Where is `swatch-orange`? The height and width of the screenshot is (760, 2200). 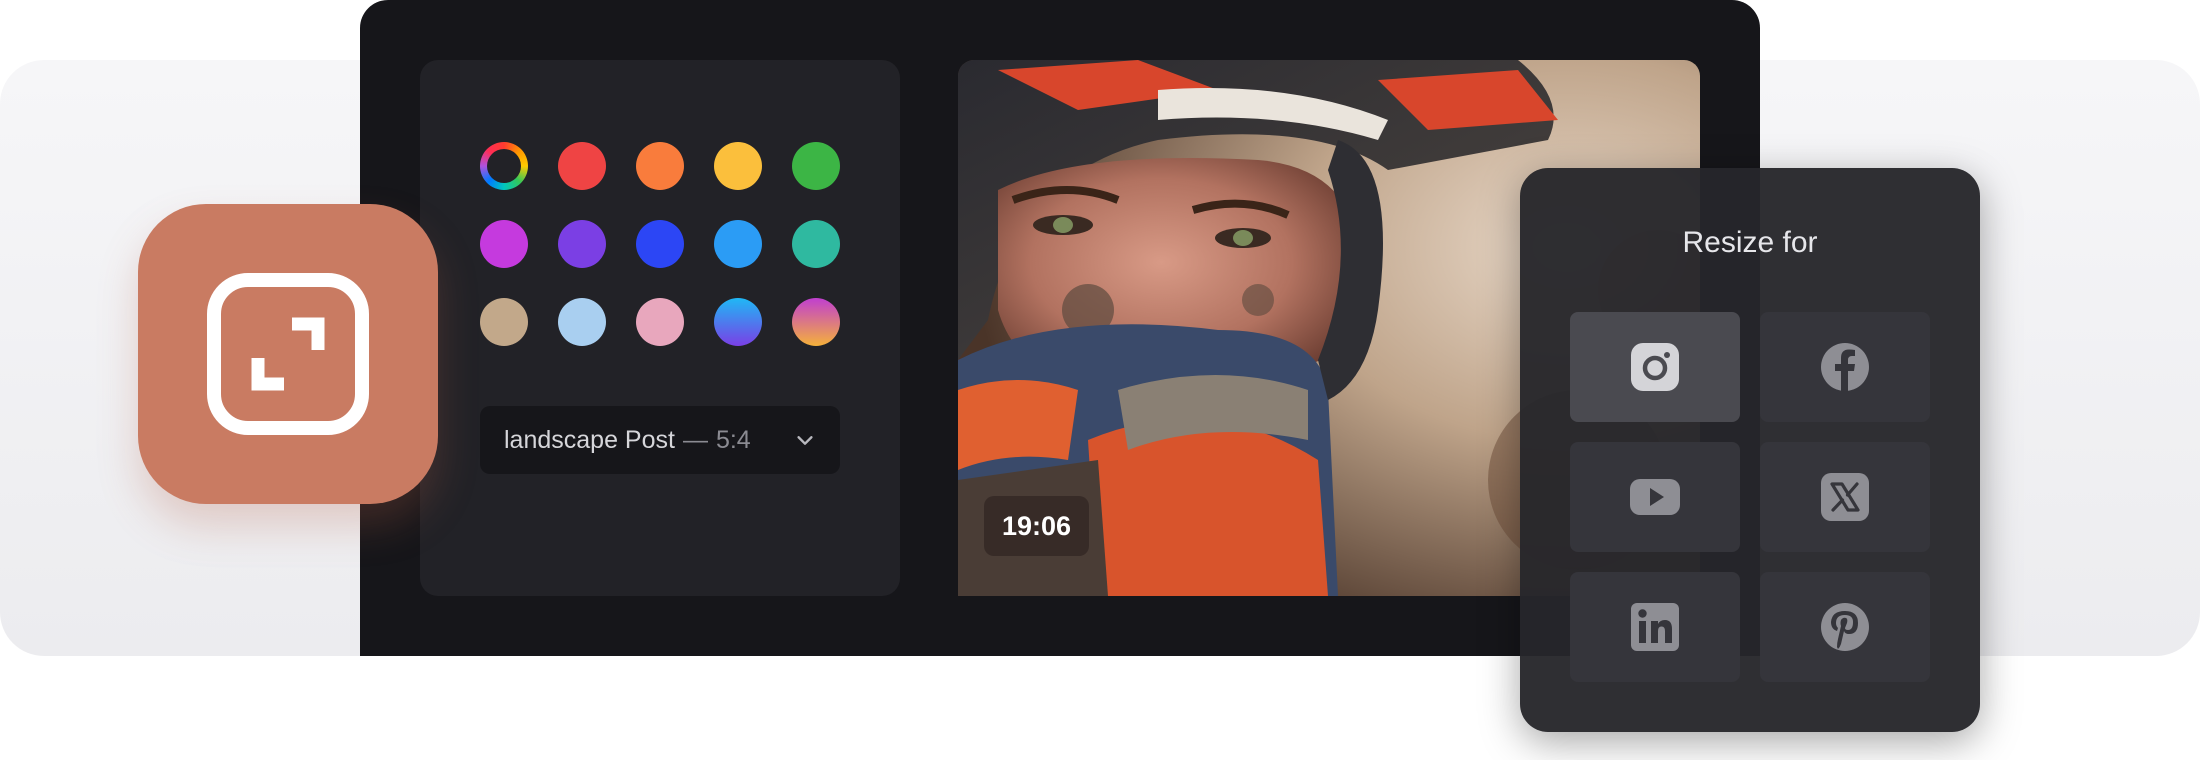
swatch-orange is located at coordinates (660, 166).